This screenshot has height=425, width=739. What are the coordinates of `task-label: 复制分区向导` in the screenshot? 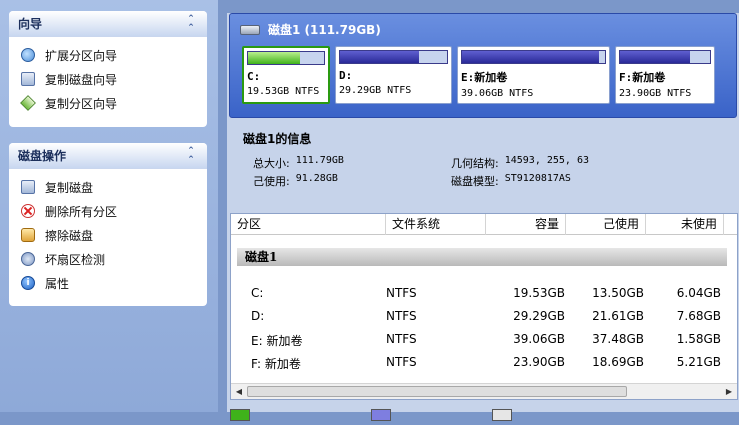 It's located at (81, 103).